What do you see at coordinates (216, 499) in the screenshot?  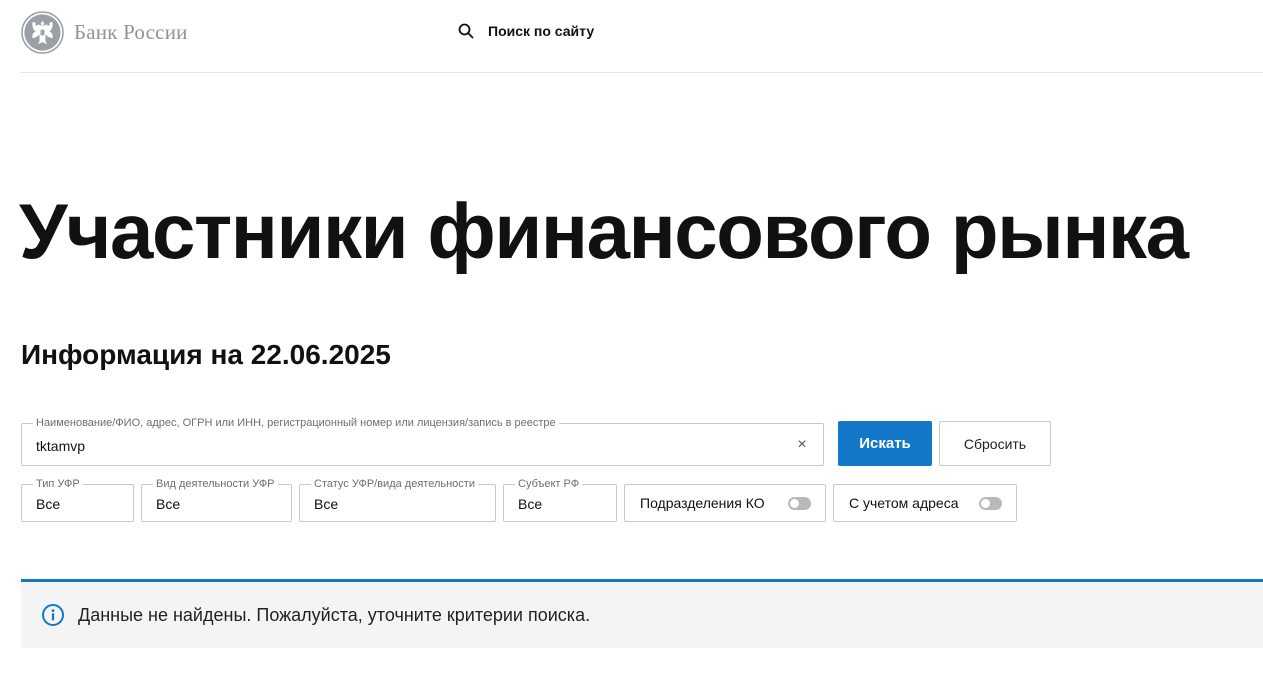 I see `filter-activity-type: Вид деятельности УФР Все` at bounding box center [216, 499].